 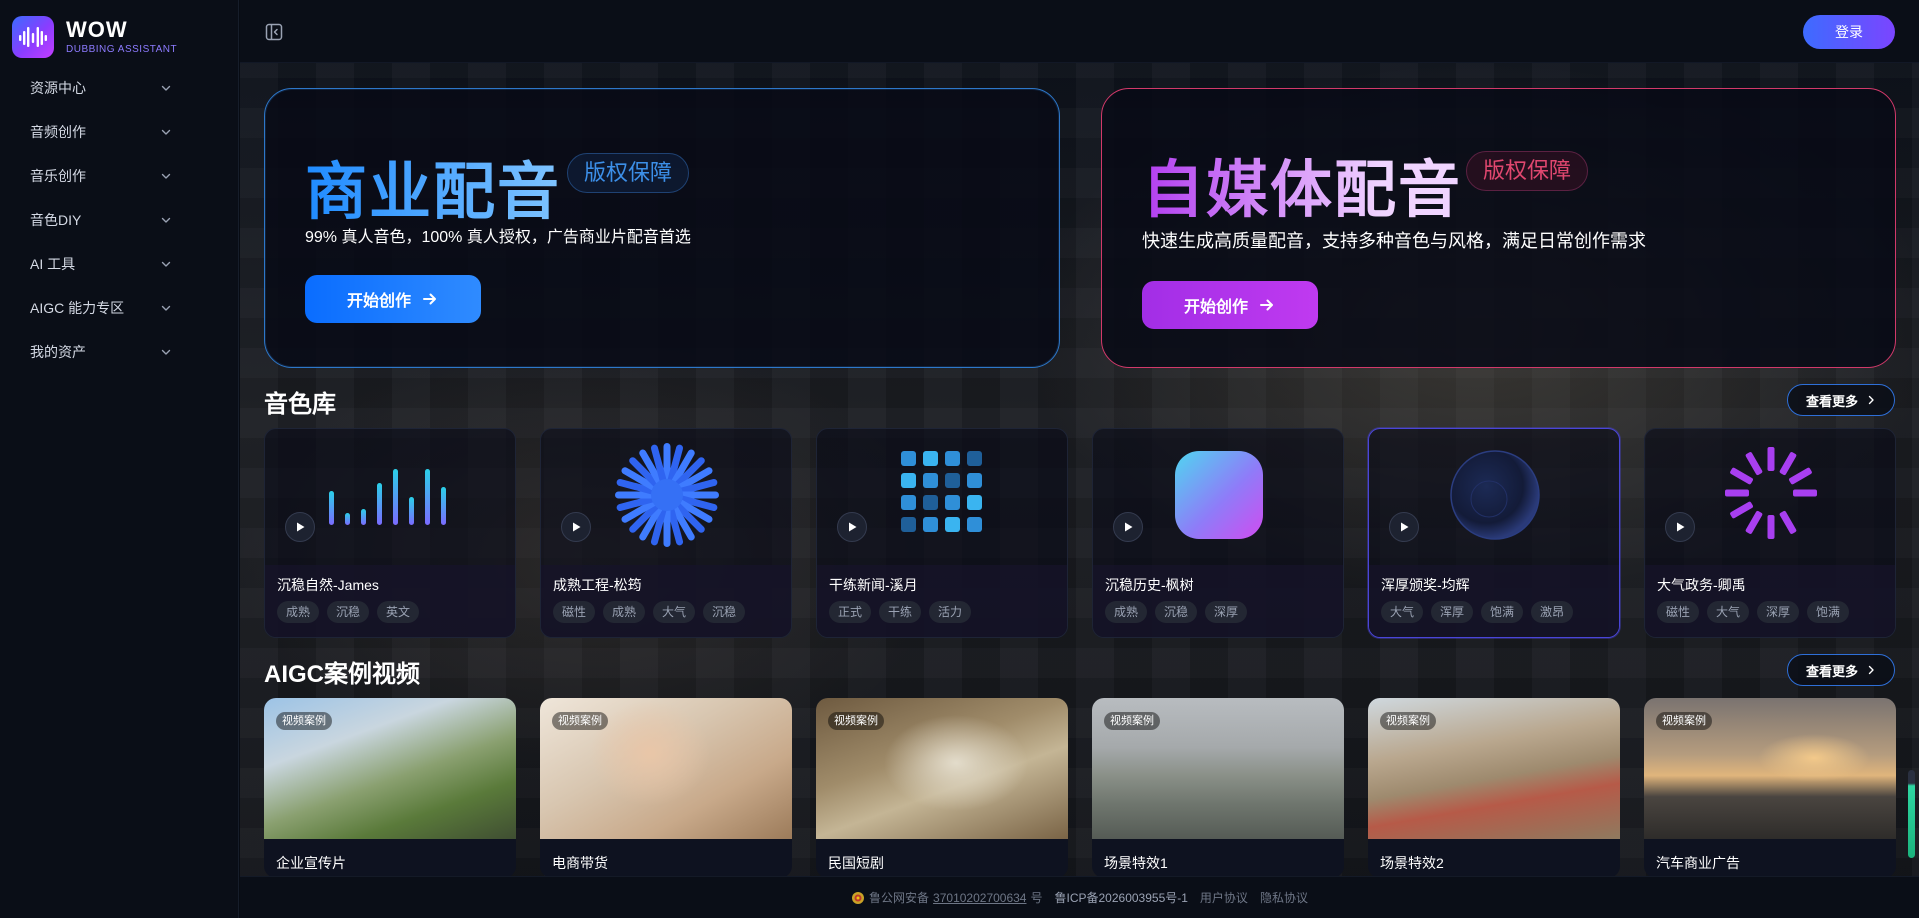 What do you see at coordinates (58, 132) in the screenshot?
I see `sidebar-item-label: 音频创作` at bounding box center [58, 132].